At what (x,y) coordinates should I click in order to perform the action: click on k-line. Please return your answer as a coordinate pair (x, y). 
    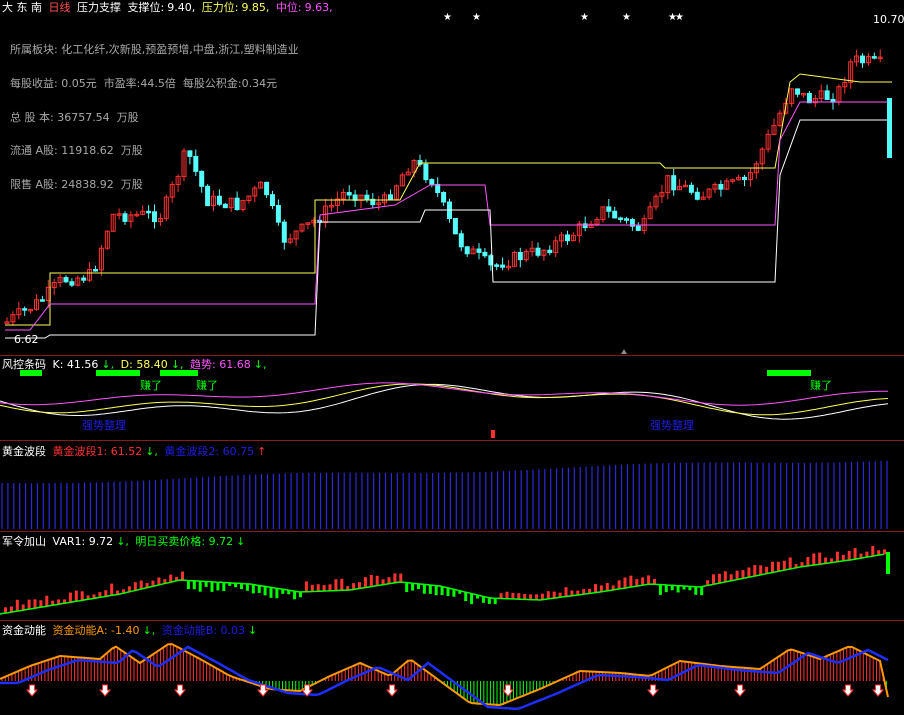
    Looking at the image, I should click on (444, 401).